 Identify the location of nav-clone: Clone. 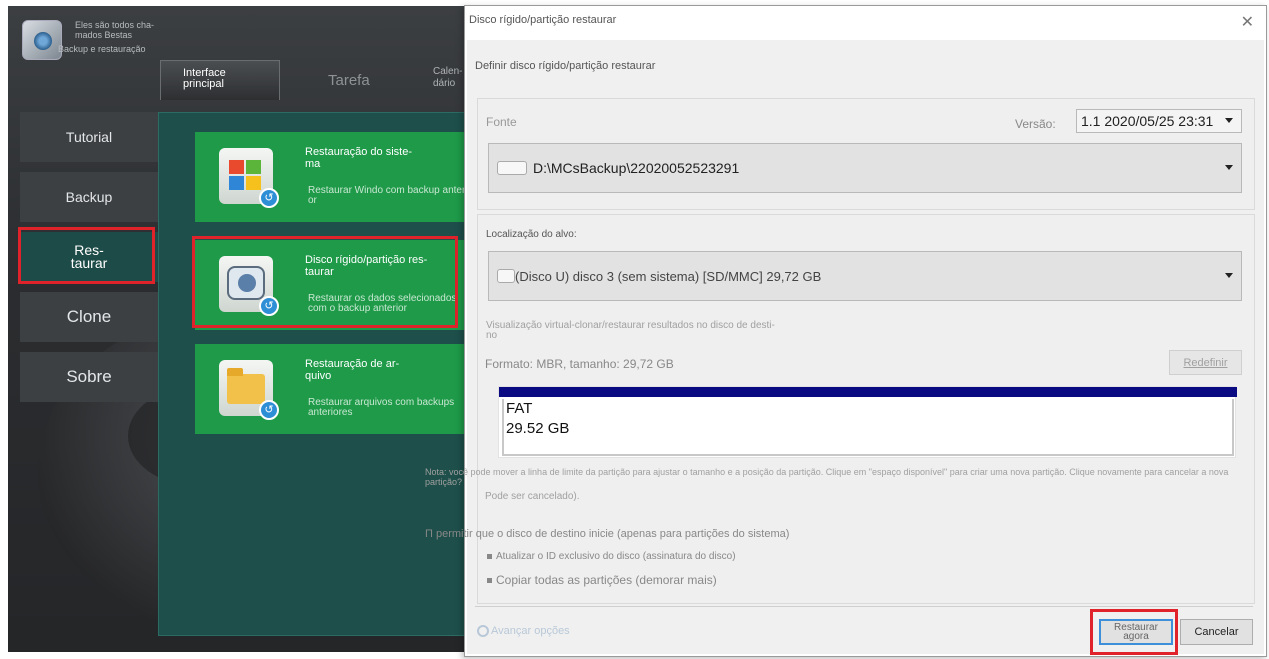
(89, 317).